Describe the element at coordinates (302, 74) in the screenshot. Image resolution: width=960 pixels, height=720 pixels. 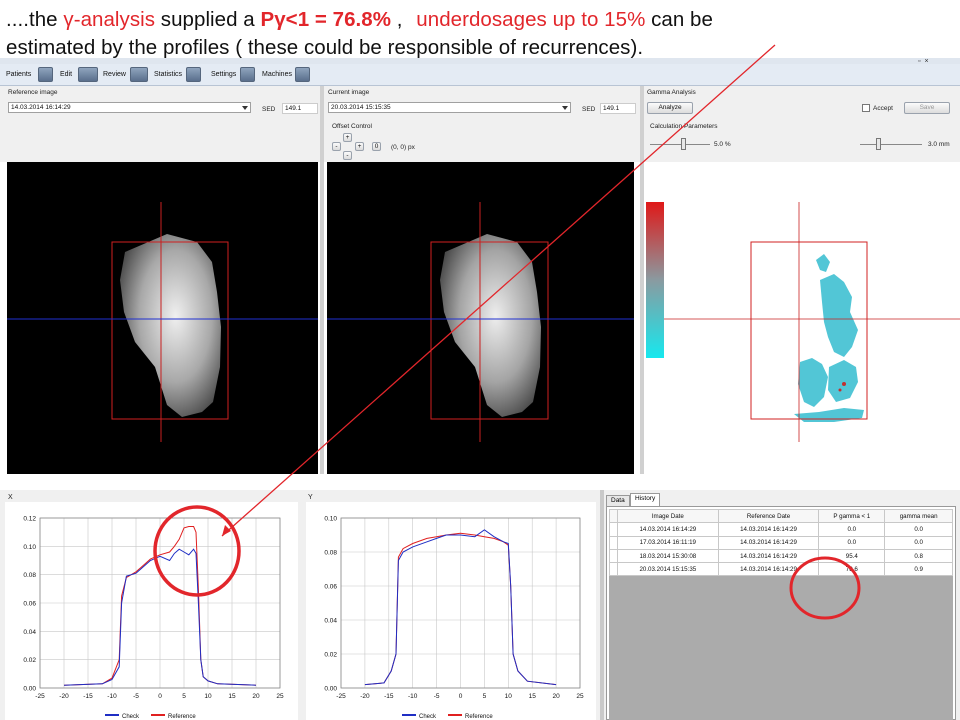
I see `machines-icon` at that location.